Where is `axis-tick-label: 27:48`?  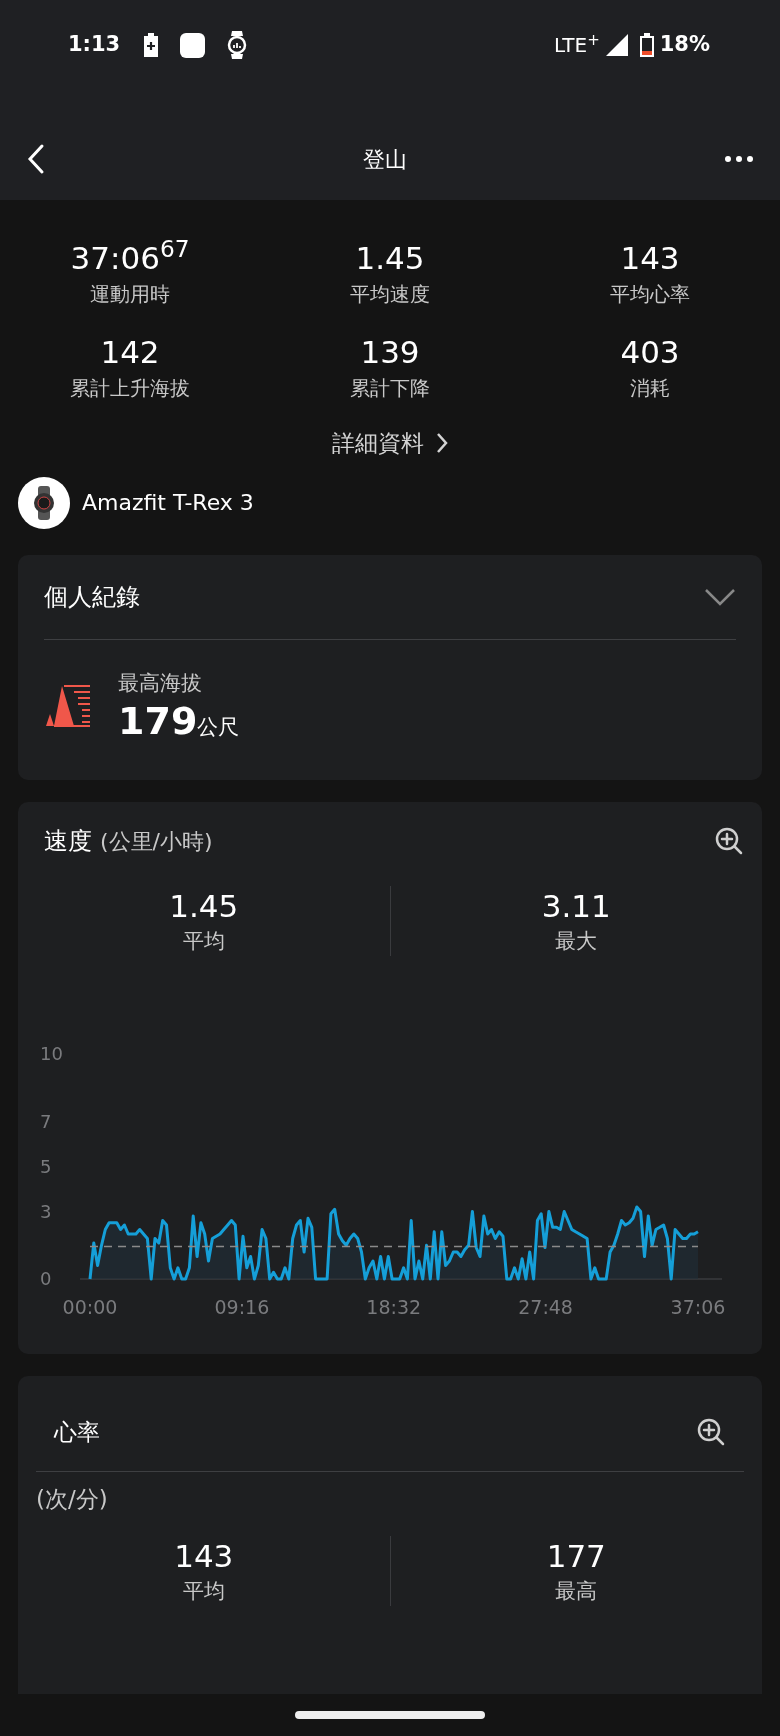 axis-tick-label: 27:48 is located at coordinates (545, 1306).